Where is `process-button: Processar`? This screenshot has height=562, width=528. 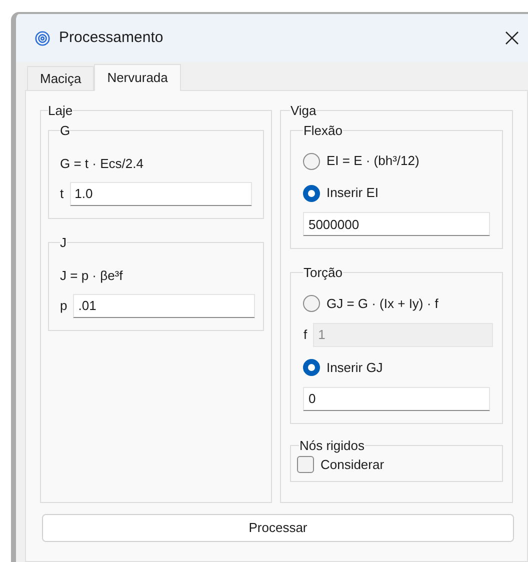
process-button: Processar is located at coordinates (278, 528).